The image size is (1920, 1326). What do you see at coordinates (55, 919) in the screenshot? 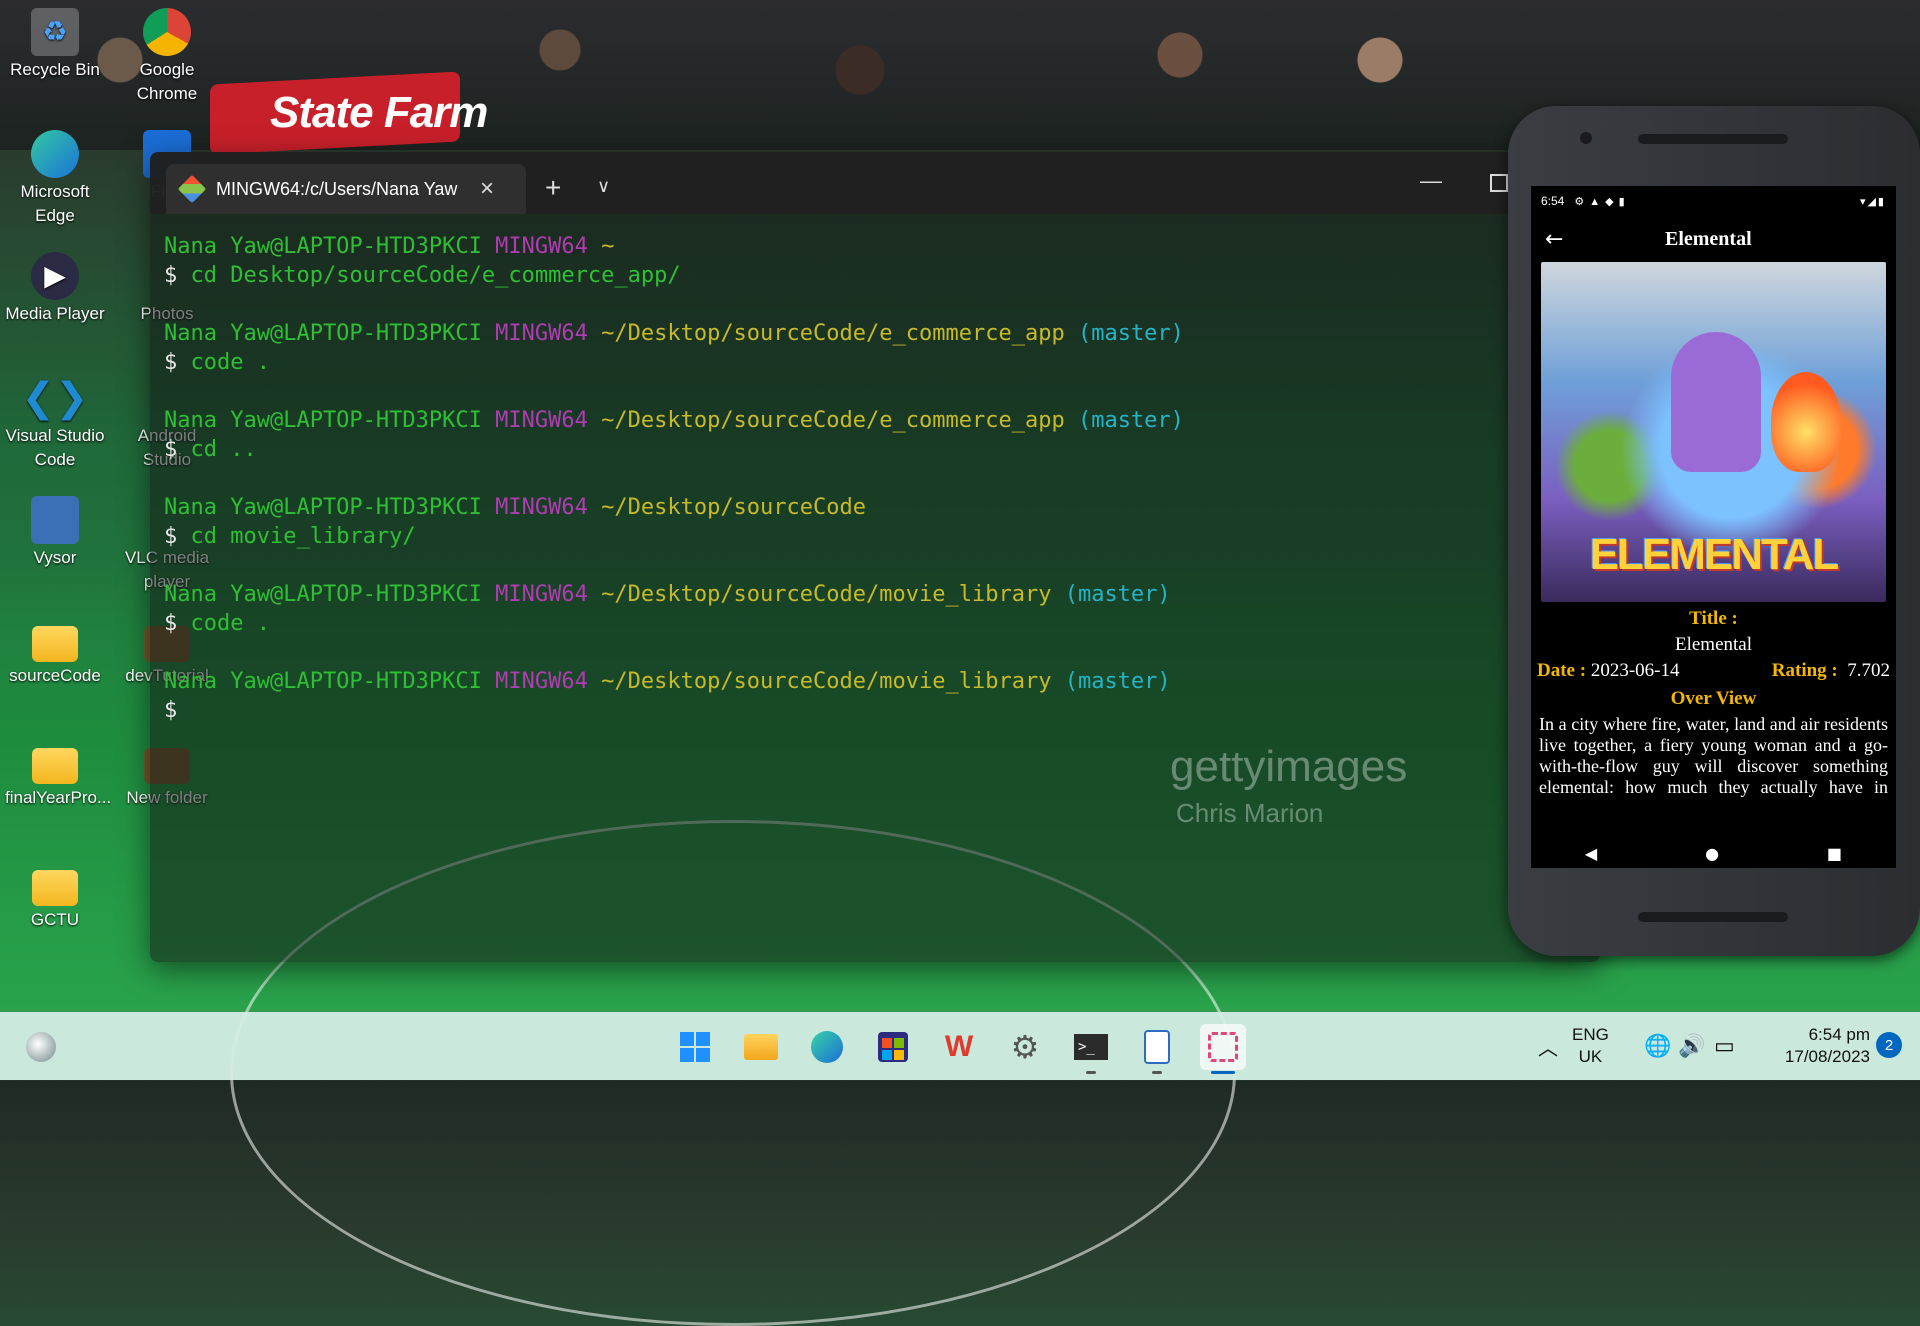
I see `desktop-icon-label: GCTU` at bounding box center [55, 919].